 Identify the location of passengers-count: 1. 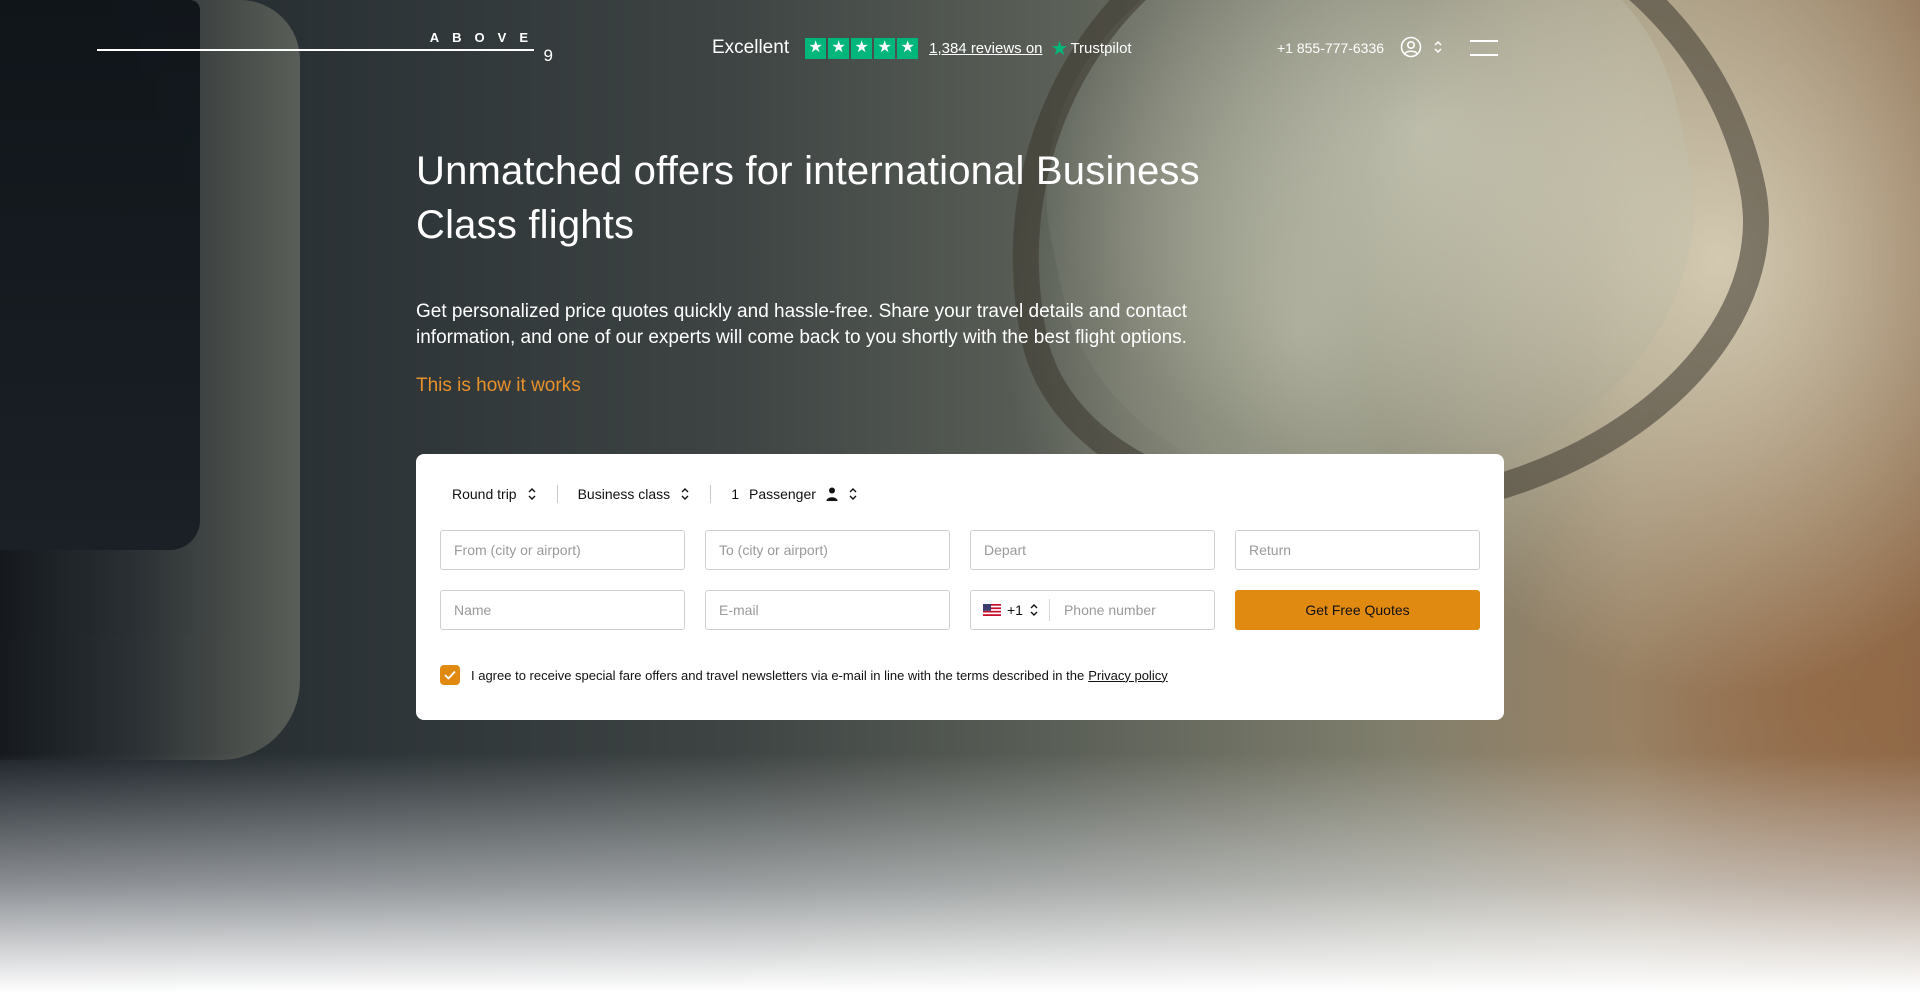
(735, 494).